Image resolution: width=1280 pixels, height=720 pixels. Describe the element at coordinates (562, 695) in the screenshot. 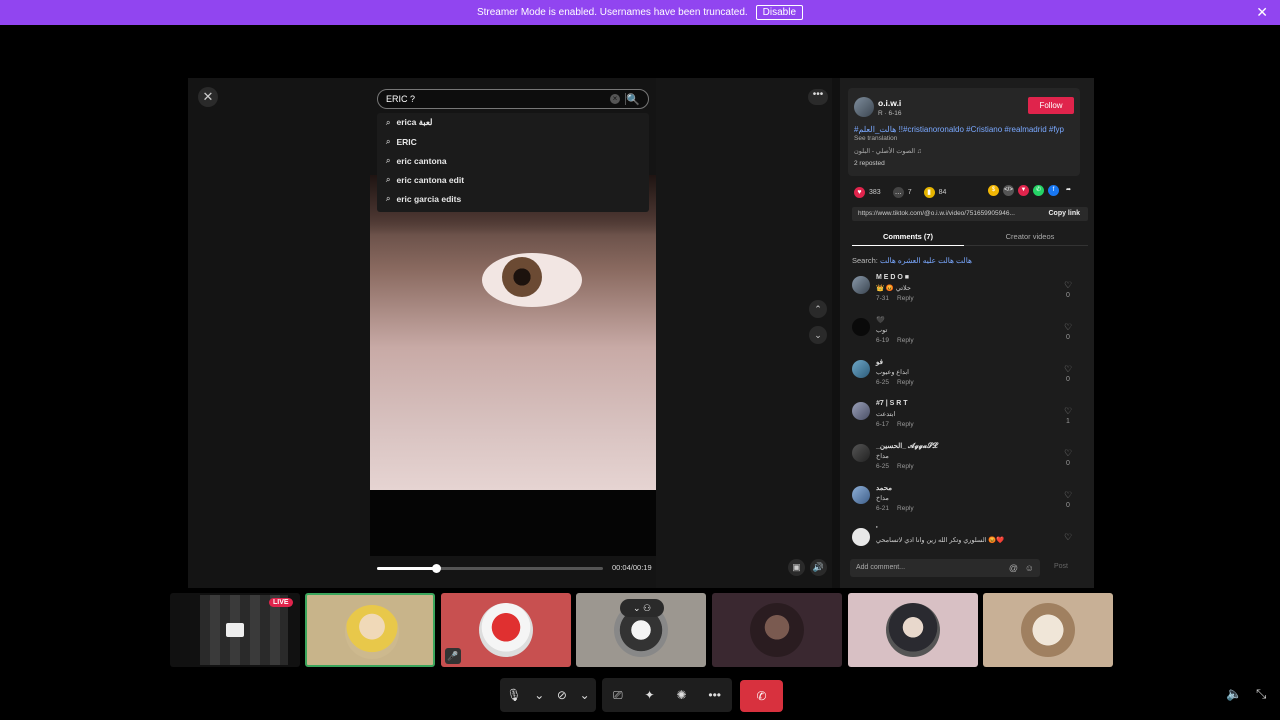

I see `camera-off-icon: ⊘` at that location.